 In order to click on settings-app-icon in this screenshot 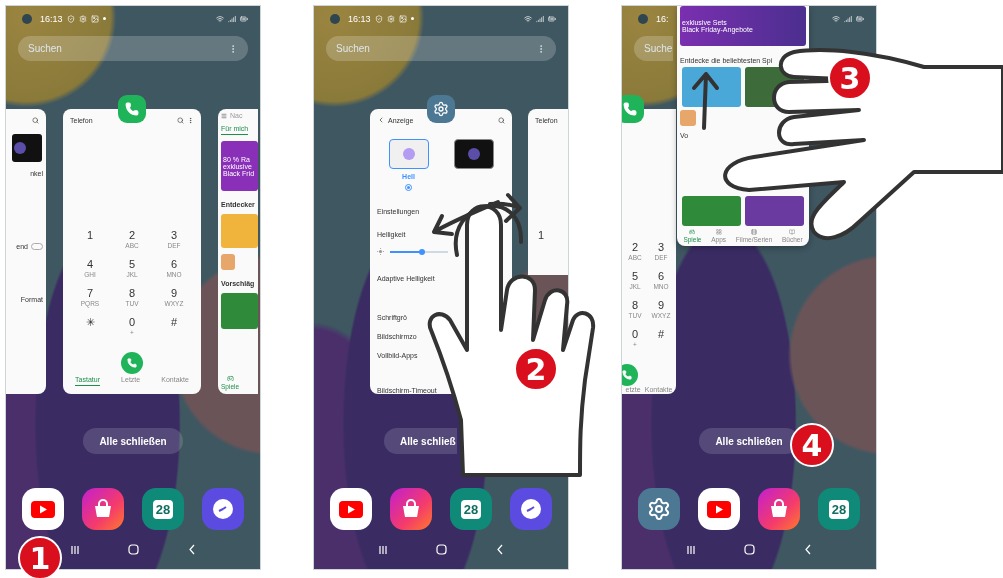, I will do `click(659, 509)`.